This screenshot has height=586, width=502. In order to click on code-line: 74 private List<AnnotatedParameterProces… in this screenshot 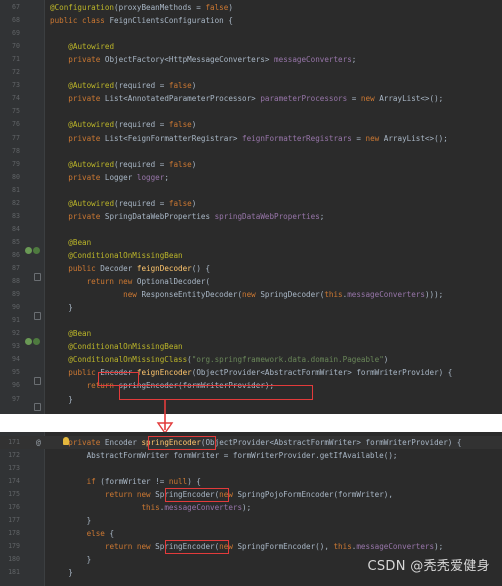, I will do `click(251, 98)`.